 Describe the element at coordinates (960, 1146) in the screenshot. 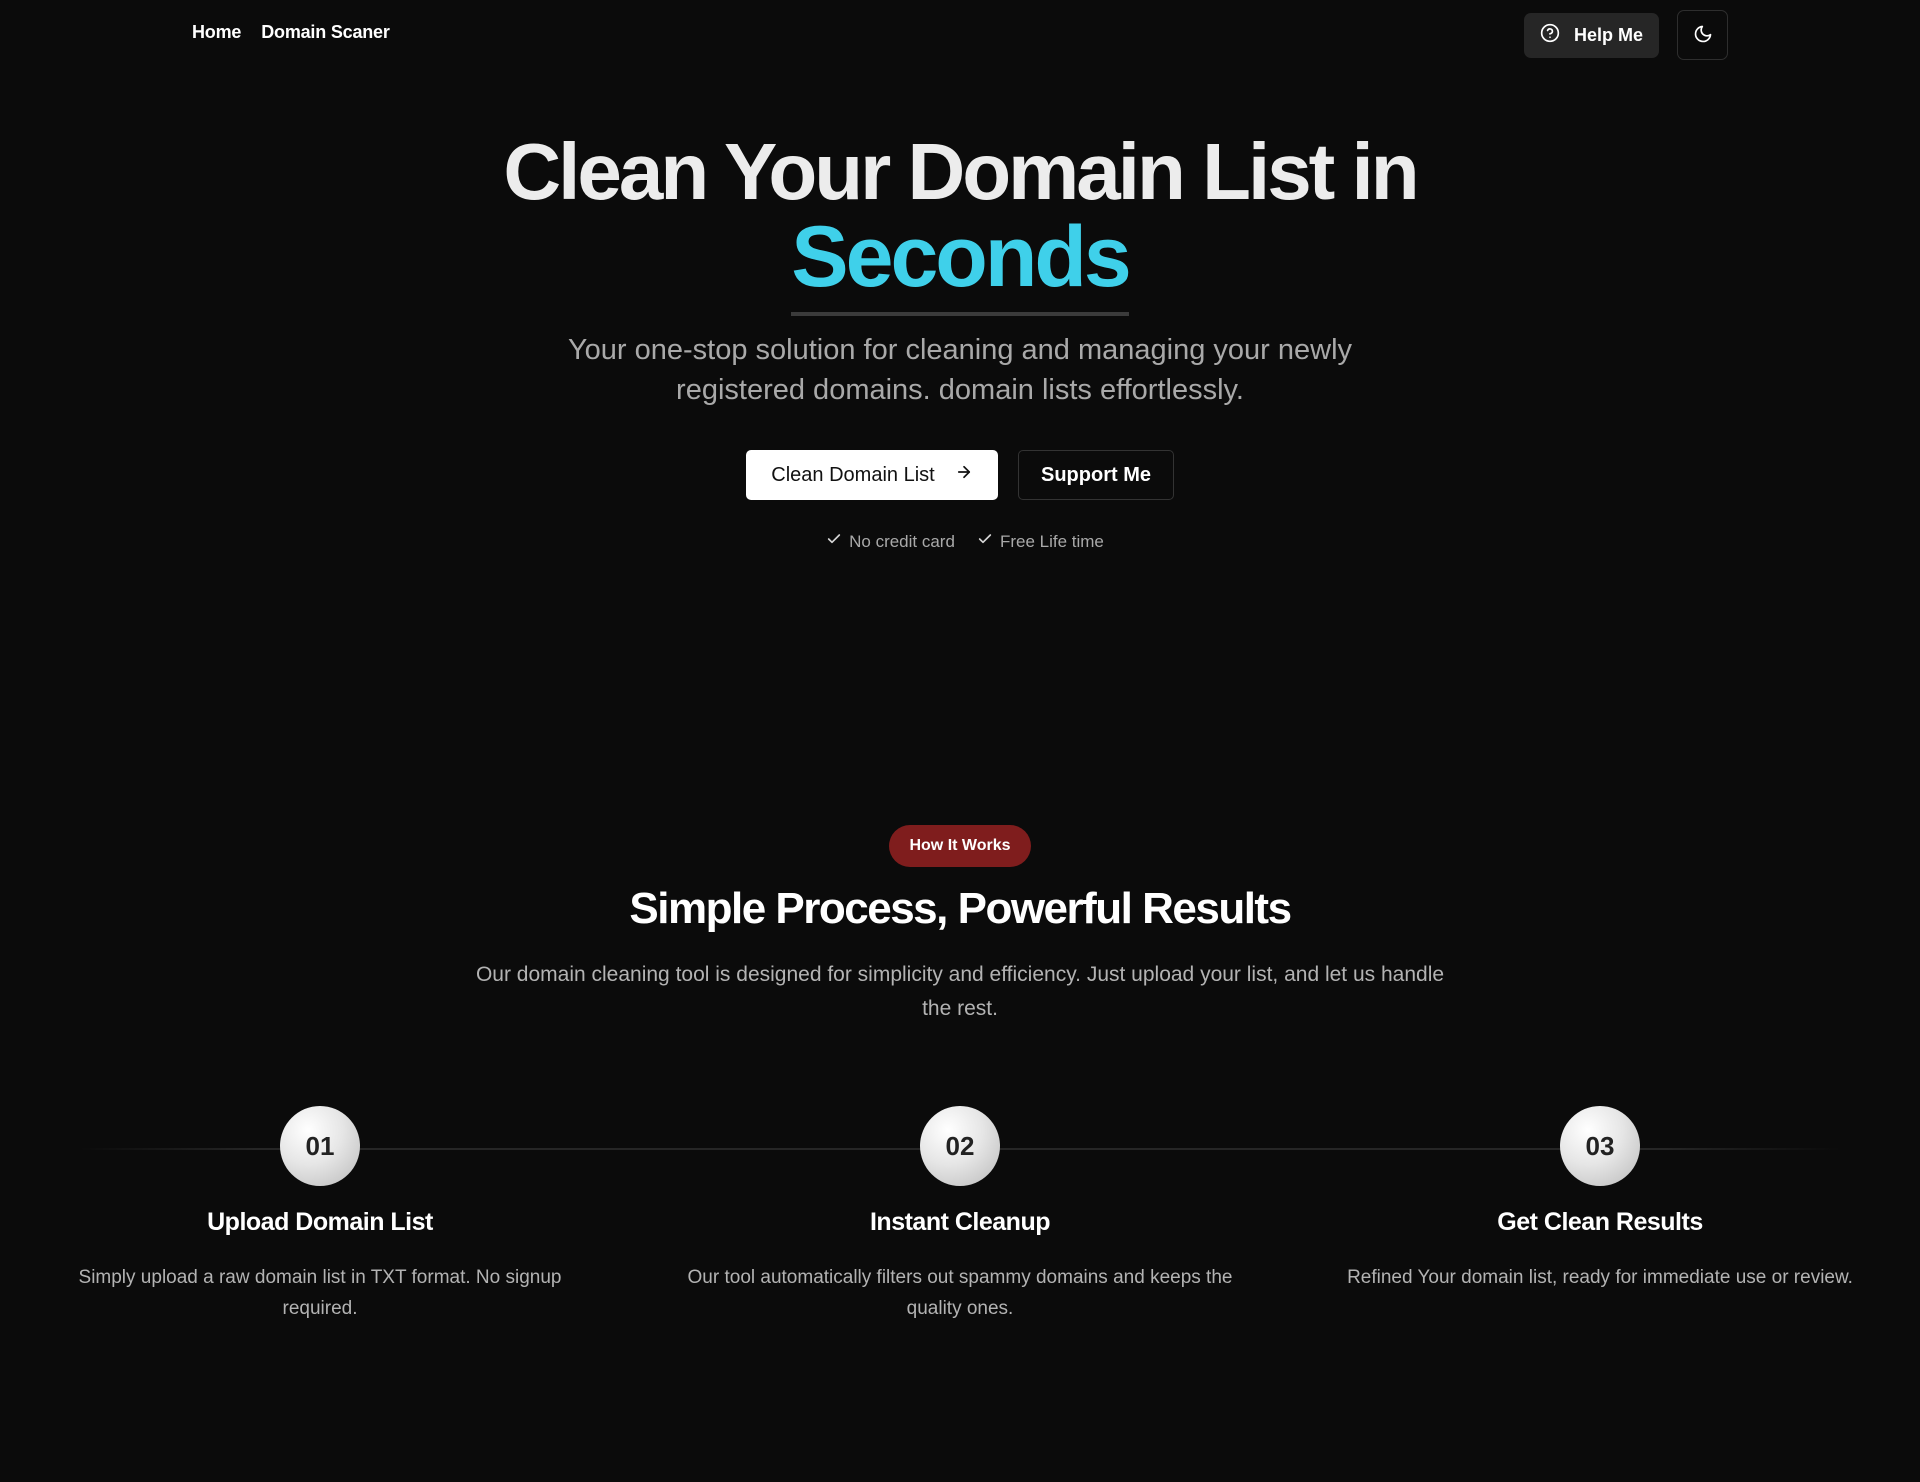

I see `step-number: 02` at that location.